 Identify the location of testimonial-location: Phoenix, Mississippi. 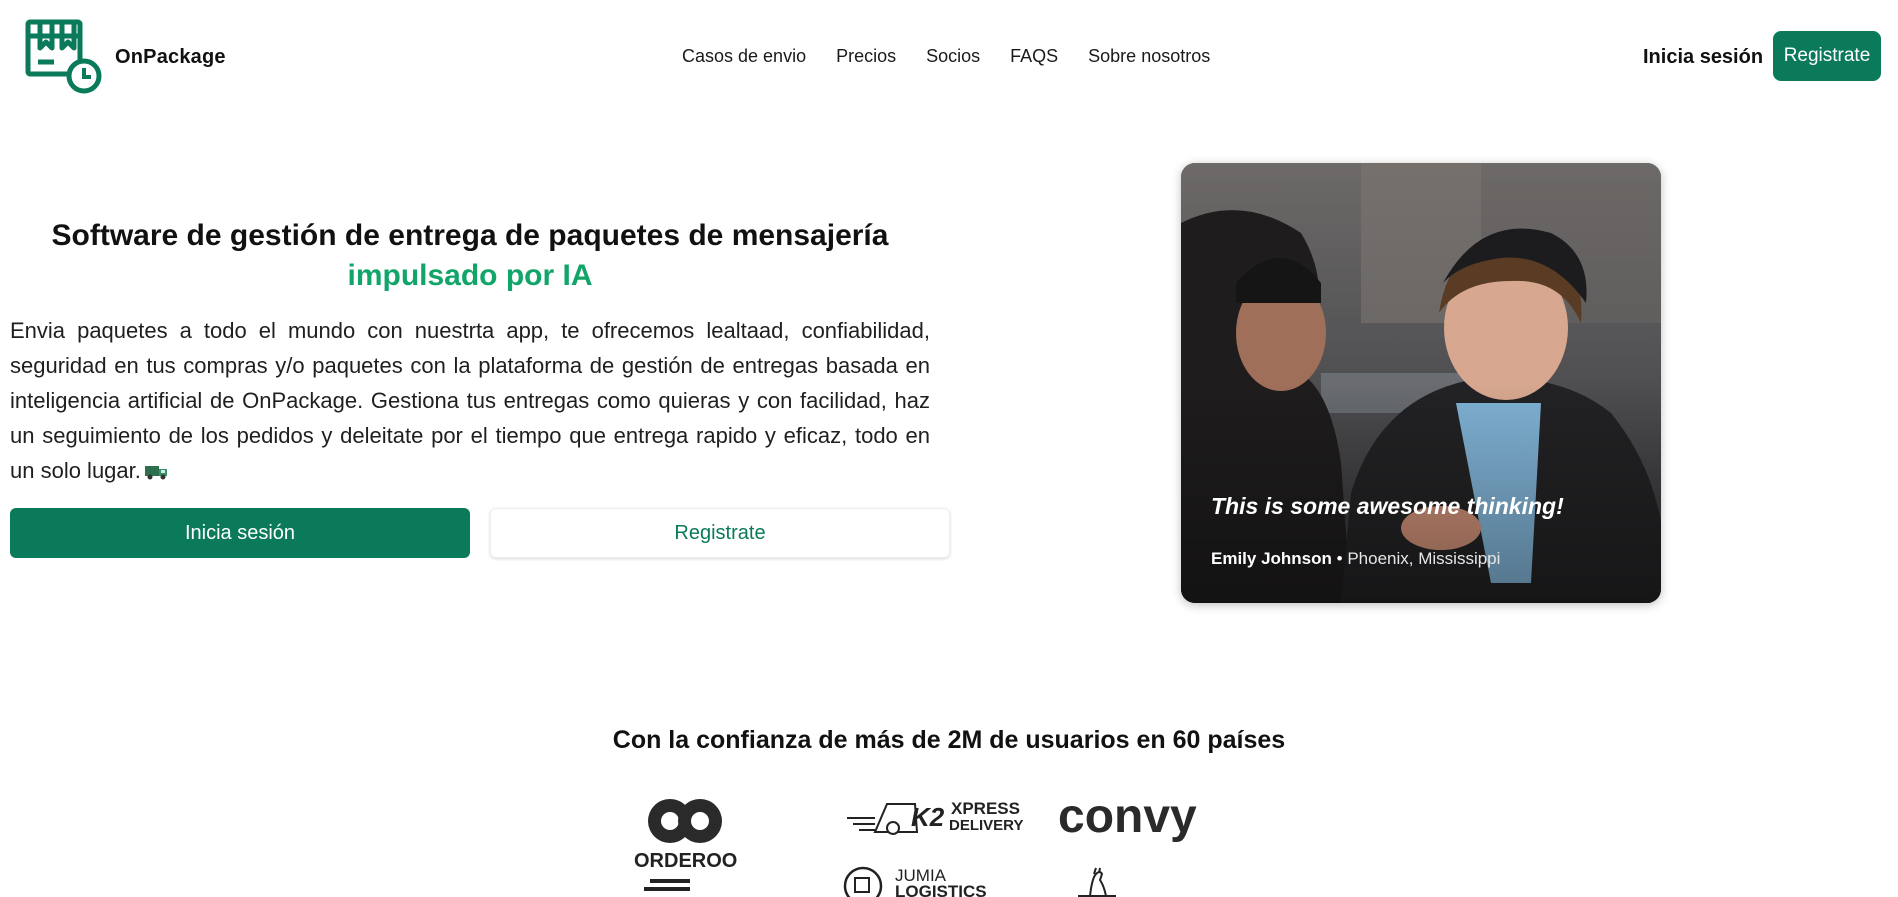
(1424, 558).